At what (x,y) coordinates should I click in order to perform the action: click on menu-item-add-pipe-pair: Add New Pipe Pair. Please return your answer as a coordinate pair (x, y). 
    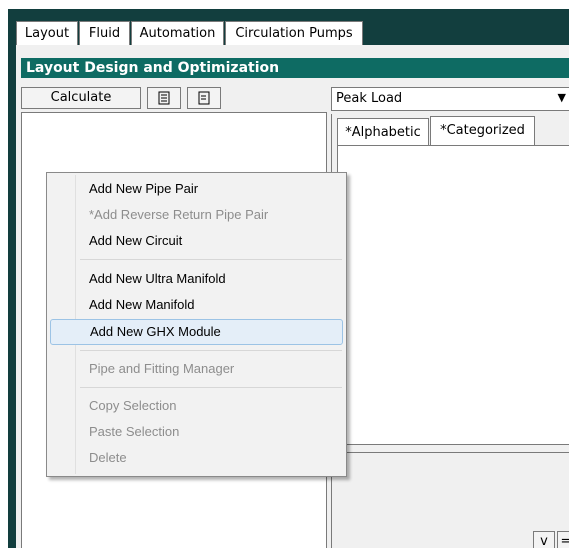
    Looking at the image, I should click on (196, 189).